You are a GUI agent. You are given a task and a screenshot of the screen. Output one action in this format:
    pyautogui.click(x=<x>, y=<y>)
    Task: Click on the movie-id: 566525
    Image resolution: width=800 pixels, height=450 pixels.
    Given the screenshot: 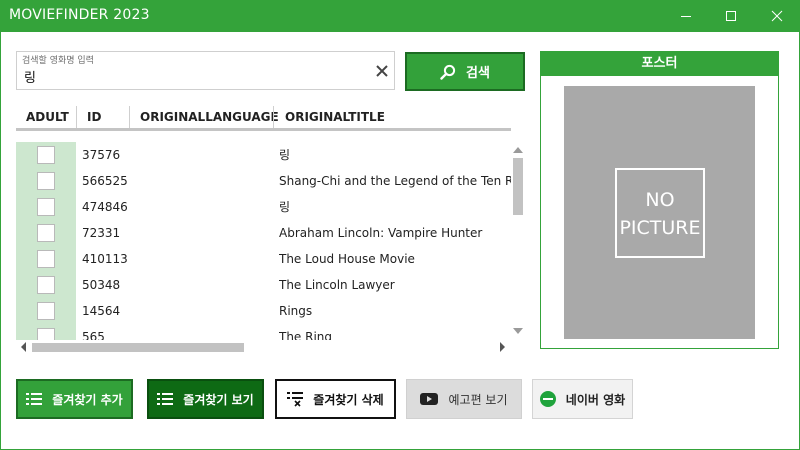 What is the action you would take?
    pyautogui.click(x=105, y=181)
    